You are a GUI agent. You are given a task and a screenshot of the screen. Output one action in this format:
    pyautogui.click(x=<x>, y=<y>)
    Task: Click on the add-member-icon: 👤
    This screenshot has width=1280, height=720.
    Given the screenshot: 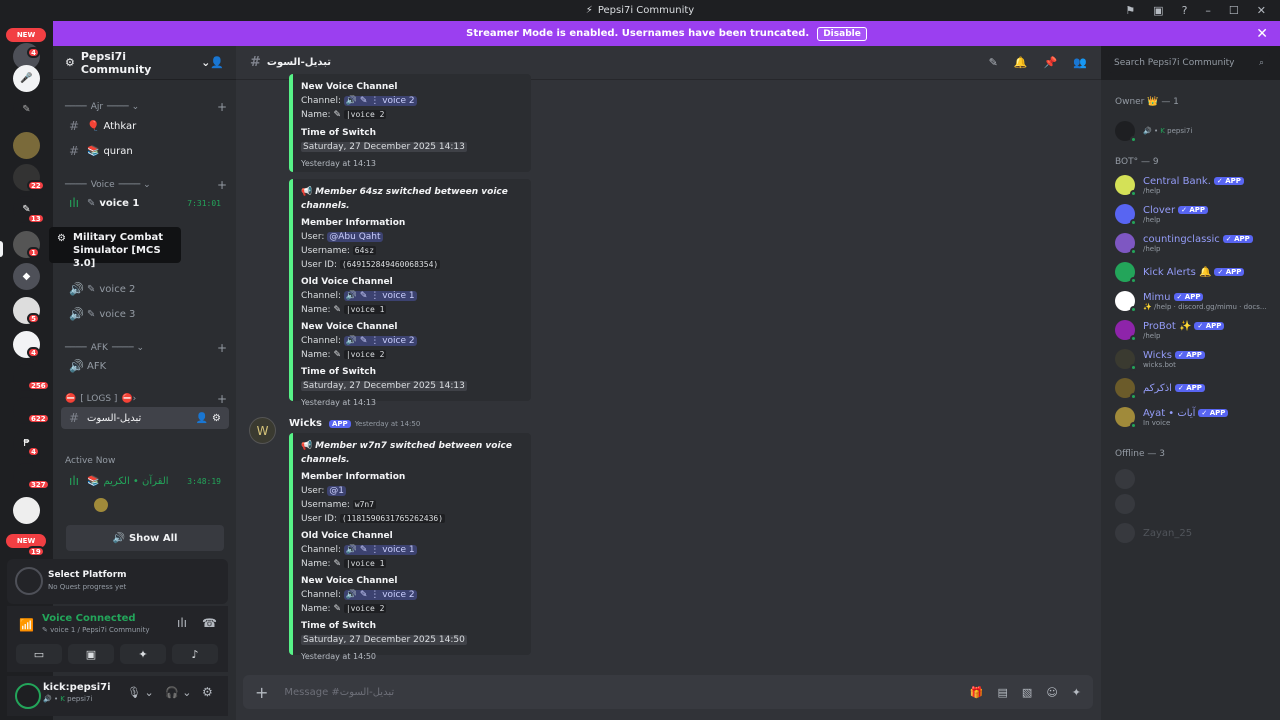 What is the action you would take?
    pyautogui.click(x=202, y=418)
    